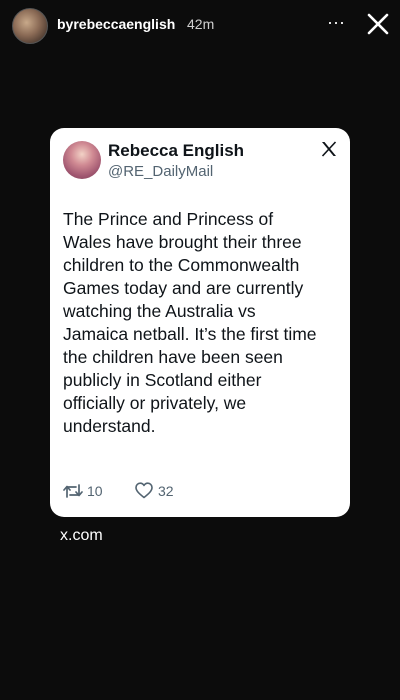  I want to click on tweet-author-handle: @RE_DailyMail, so click(161, 171).